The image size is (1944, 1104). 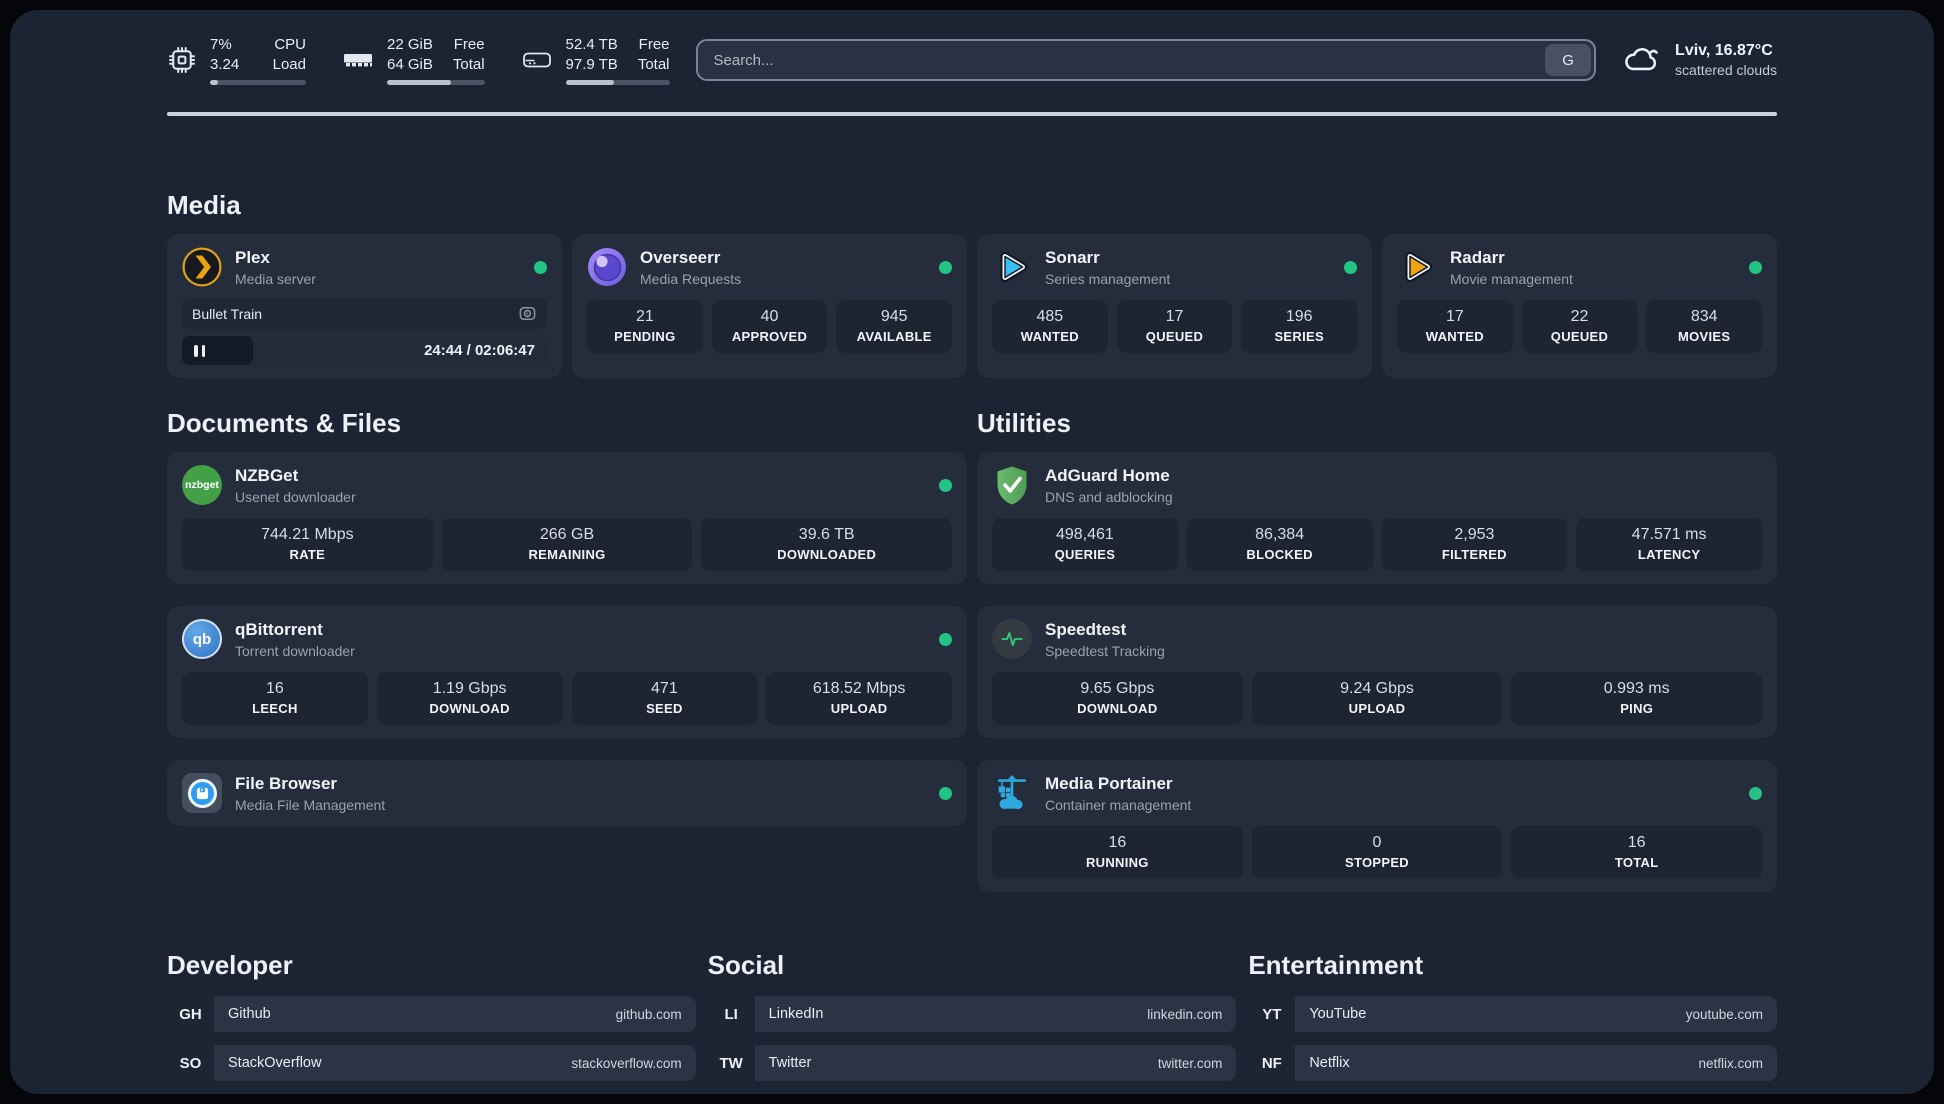 What do you see at coordinates (617, 82) in the screenshot?
I see `storage-progress-bar` at bounding box center [617, 82].